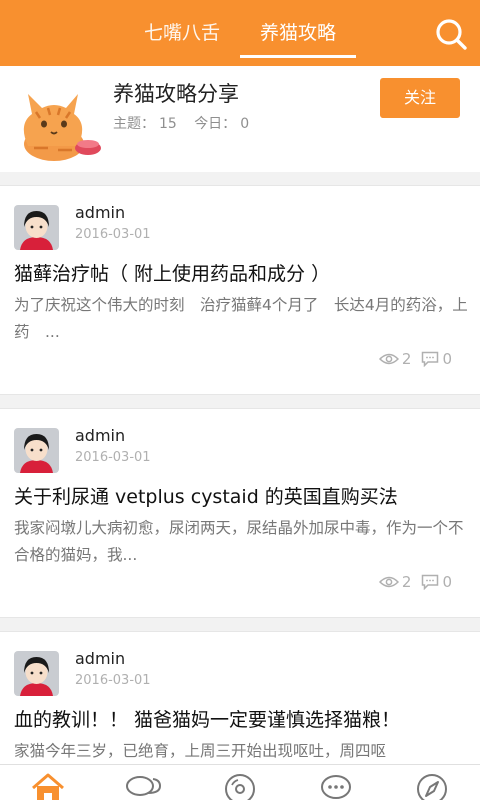 The image size is (480, 800). What do you see at coordinates (245, 124) in the screenshot?
I see `today-count: 0` at bounding box center [245, 124].